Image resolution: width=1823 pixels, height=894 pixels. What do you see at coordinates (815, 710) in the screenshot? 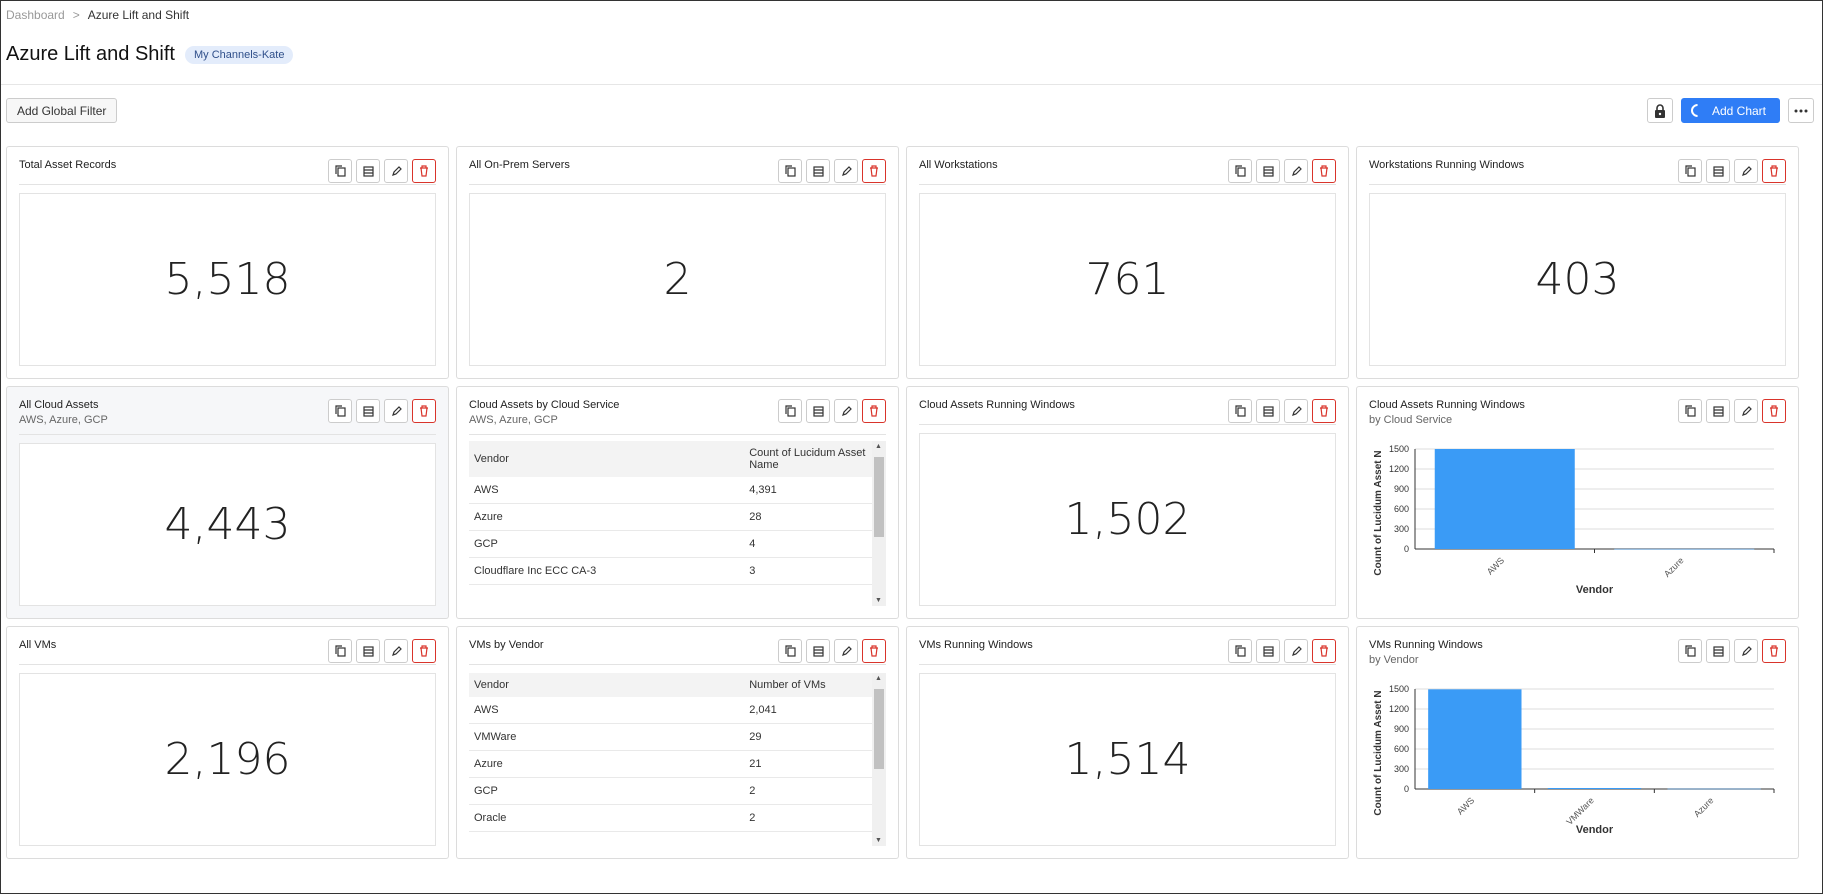
I see `table-cell: 2,041` at bounding box center [815, 710].